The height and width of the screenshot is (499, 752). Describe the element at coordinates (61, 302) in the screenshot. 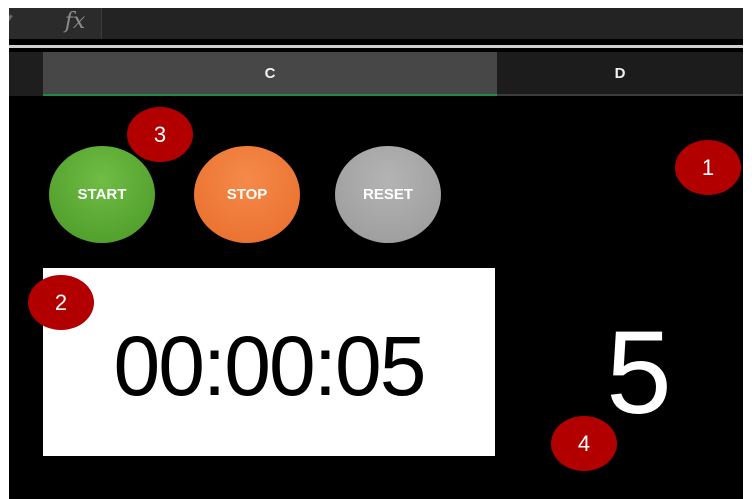

I see `callout-badge-2: 2` at that location.